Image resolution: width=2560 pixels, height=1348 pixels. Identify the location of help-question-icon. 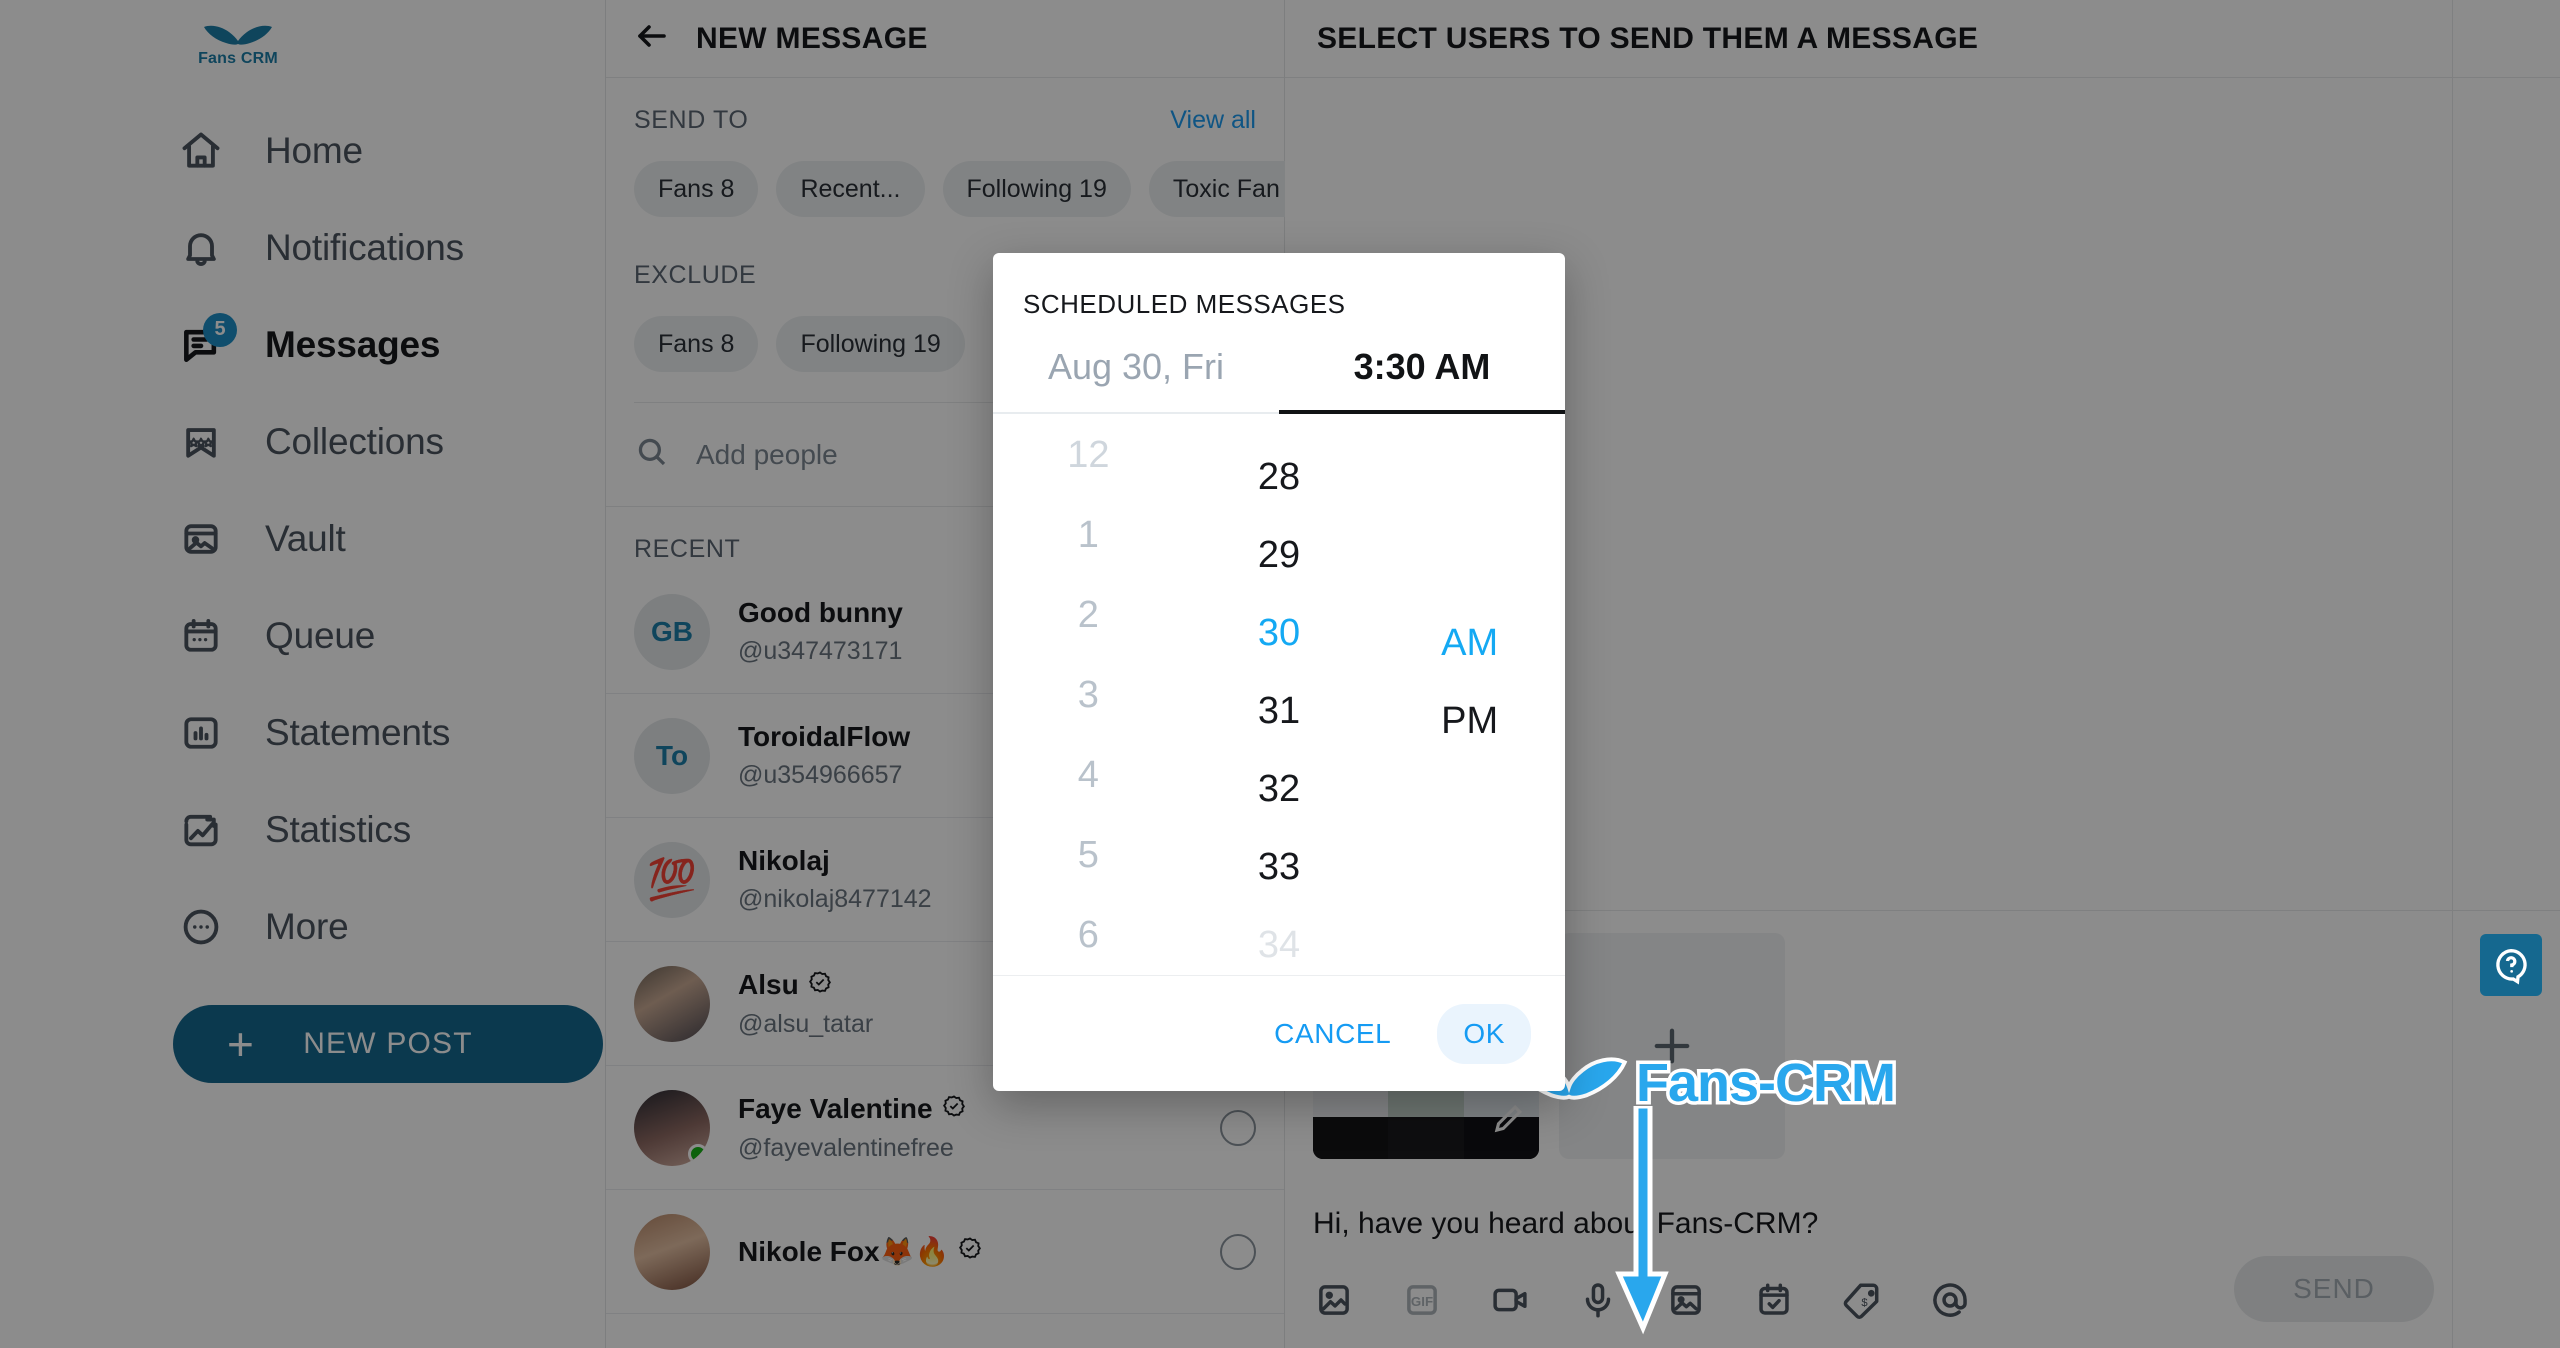
(2511, 966).